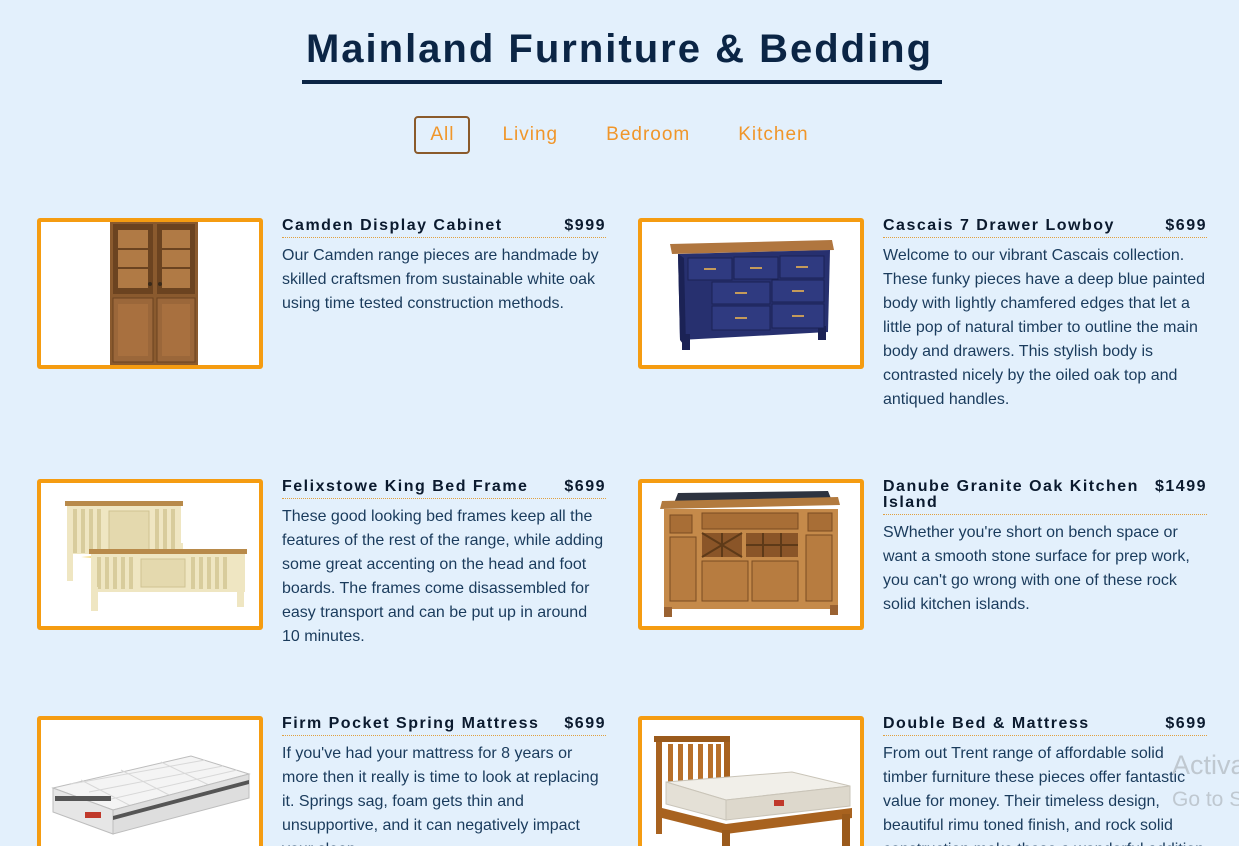 This screenshot has width=1239, height=846. I want to click on bed-and-mattress-image, so click(751, 781).